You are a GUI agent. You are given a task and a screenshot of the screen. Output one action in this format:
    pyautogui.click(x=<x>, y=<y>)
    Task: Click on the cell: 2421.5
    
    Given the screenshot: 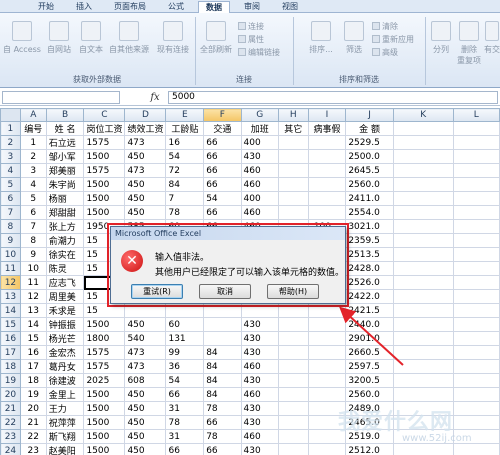 What is the action you would take?
    pyautogui.click(x=369, y=310)
    